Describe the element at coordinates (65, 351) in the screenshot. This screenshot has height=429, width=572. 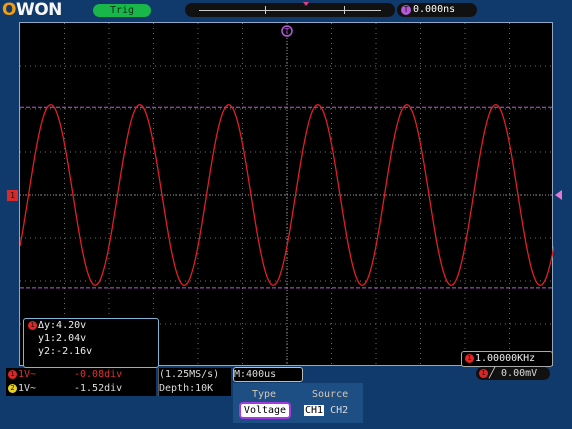
I see `cursor-y2: y2:-2.16v` at that location.